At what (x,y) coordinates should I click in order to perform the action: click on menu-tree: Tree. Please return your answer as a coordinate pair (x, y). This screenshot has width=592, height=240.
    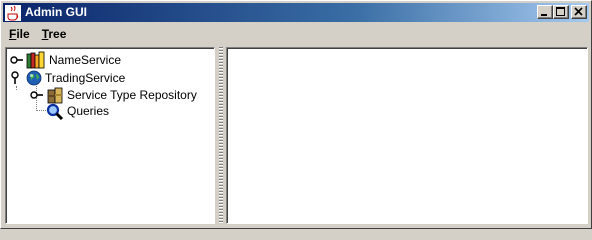
    Looking at the image, I should click on (54, 34).